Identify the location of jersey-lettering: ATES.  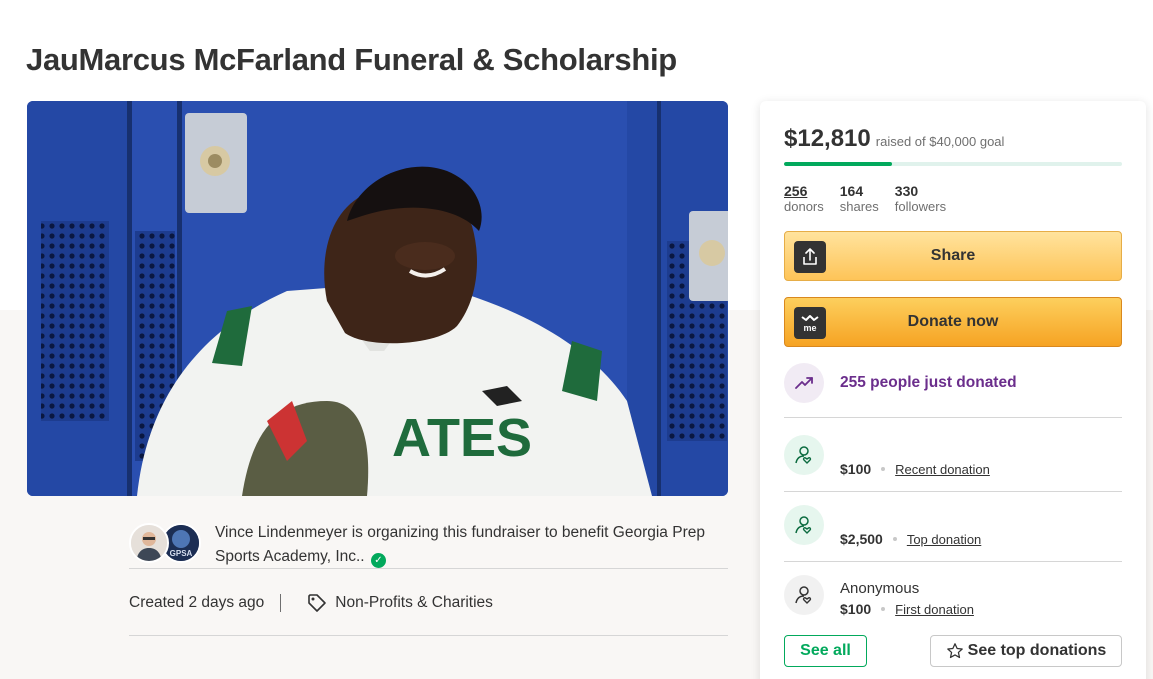
(462, 438).